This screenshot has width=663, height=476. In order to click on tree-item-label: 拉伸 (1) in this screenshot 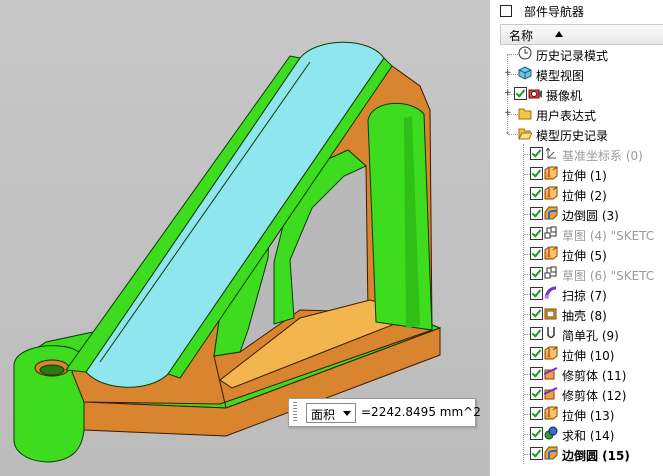, I will do `click(584, 176)`.